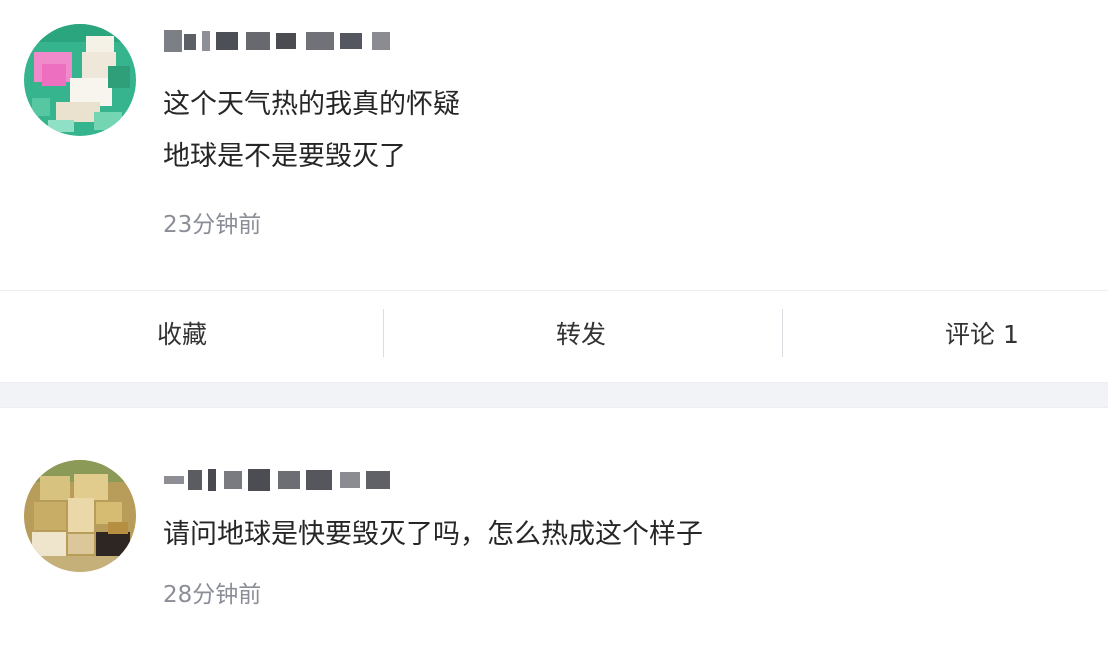  What do you see at coordinates (581, 335) in the screenshot?
I see `repost-button: 转发` at bounding box center [581, 335].